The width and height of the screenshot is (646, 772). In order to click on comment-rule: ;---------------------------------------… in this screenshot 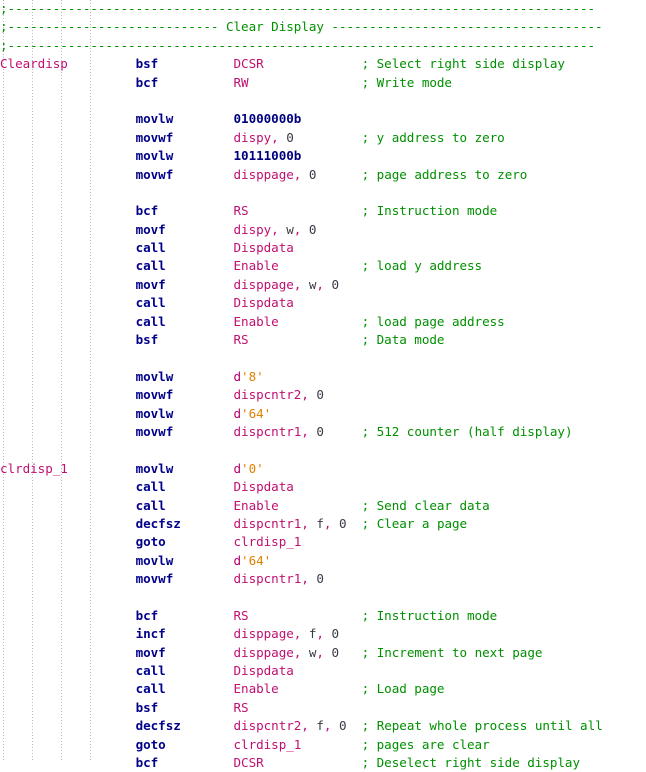, I will do `click(298, 45)`.